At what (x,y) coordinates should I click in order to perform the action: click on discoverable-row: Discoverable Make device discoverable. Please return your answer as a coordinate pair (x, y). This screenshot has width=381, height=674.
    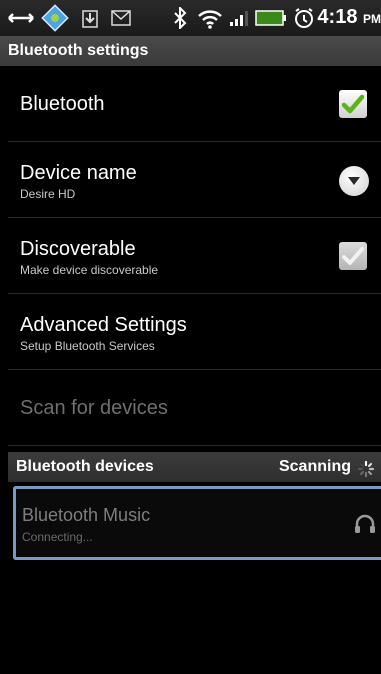
    Looking at the image, I should click on (194, 256).